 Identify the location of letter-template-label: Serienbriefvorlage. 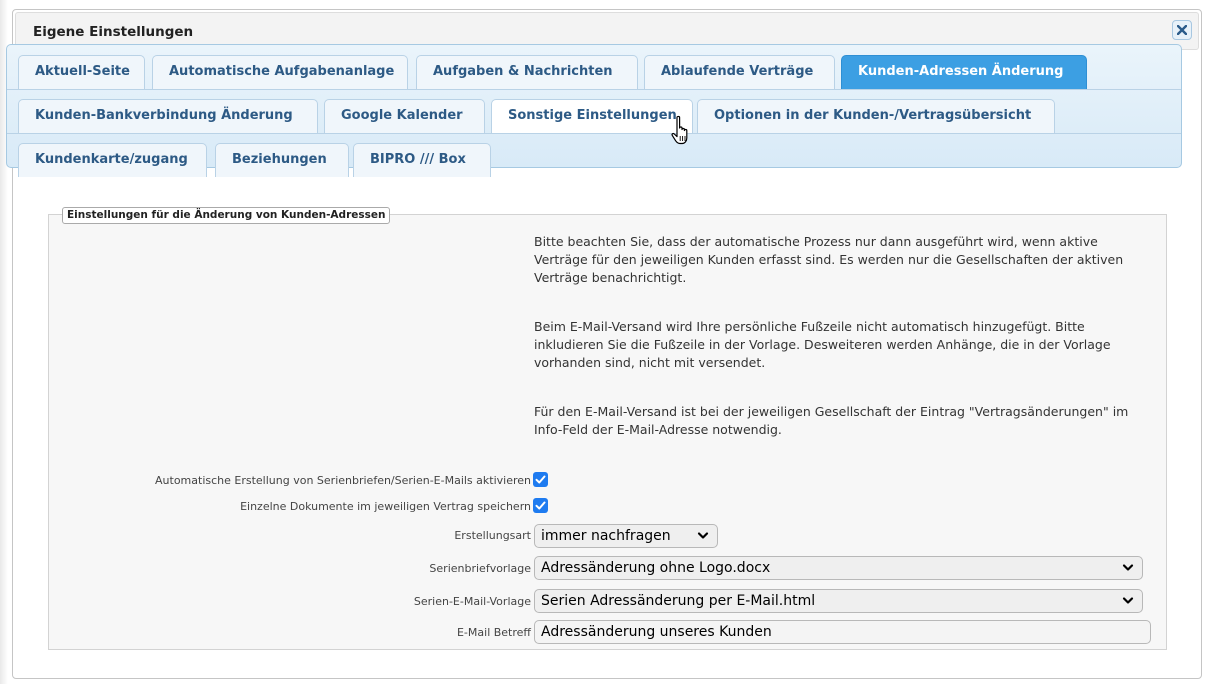
(480, 568).